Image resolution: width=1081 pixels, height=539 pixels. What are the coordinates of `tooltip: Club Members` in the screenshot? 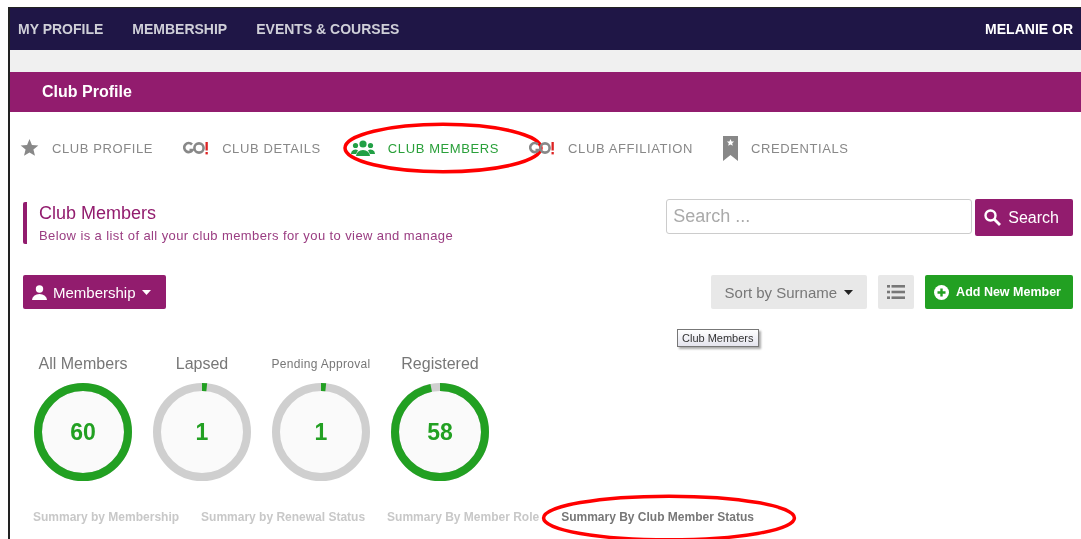 It's located at (718, 338).